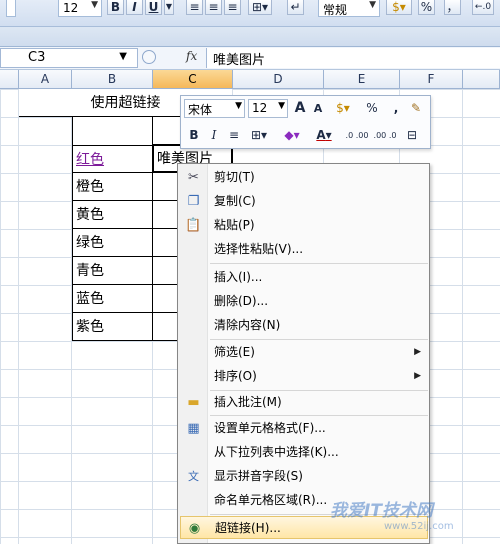 This screenshot has width=500, height=544. I want to click on cell-b8: 蓝色, so click(112, 299).